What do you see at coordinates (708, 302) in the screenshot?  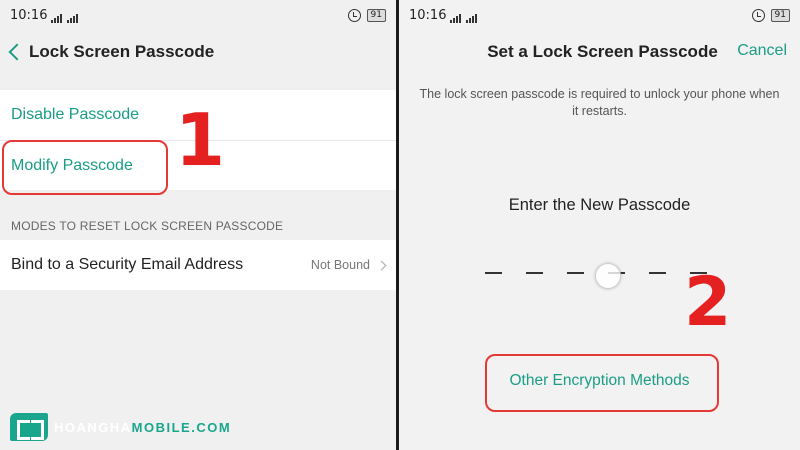 I see `annotation-number-2: 2` at bounding box center [708, 302].